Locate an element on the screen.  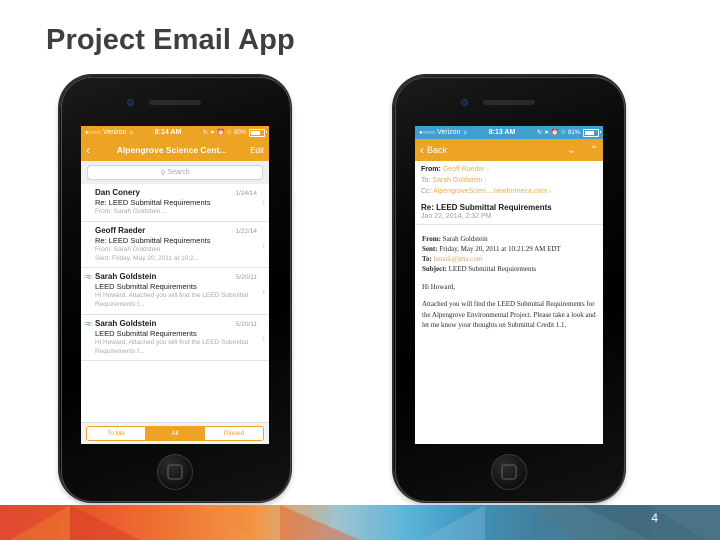
from-label: From: is located at coordinates (431, 169).